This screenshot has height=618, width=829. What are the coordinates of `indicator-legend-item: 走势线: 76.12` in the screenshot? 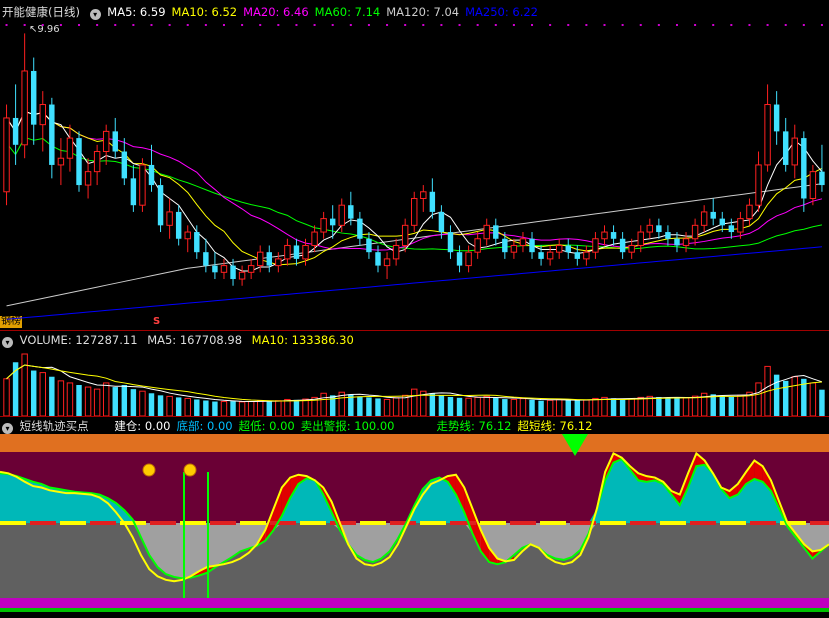 It's located at (474, 426).